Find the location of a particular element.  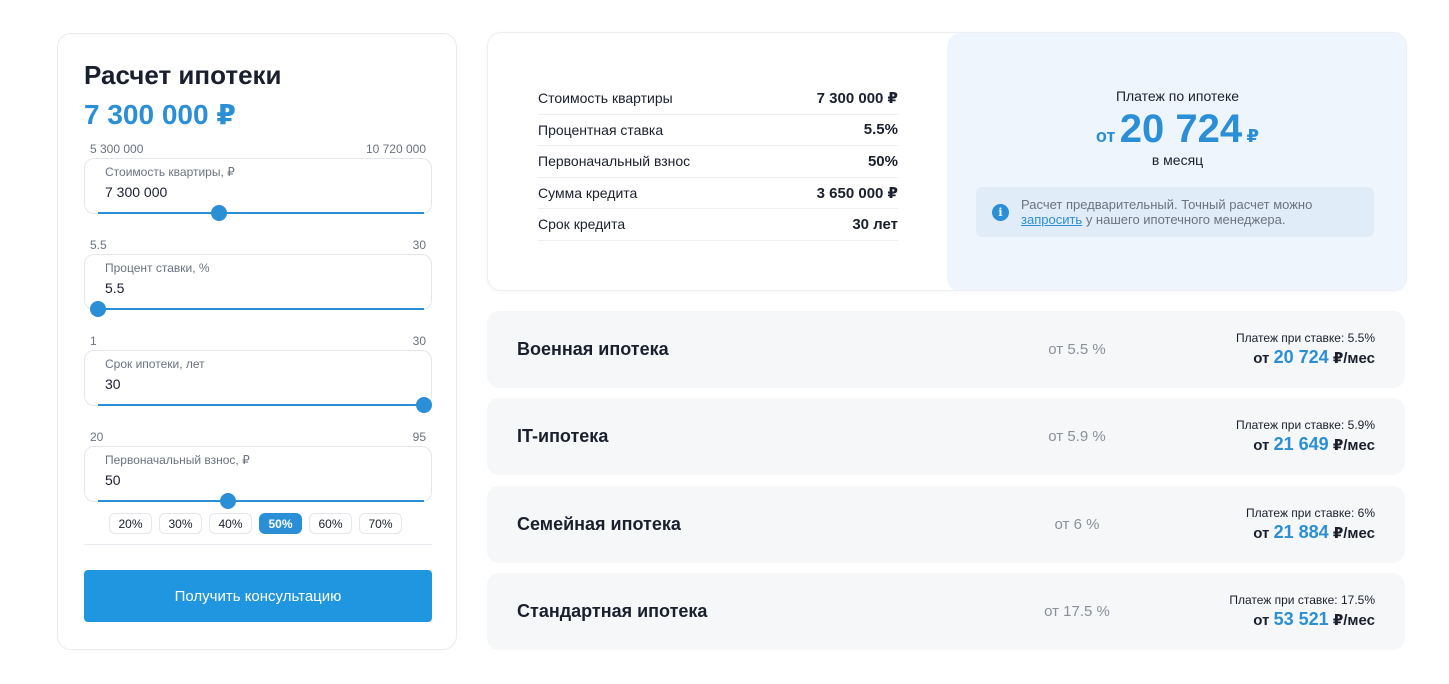

summary-row: Процентная ставка 5.5% is located at coordinates (718, 130).